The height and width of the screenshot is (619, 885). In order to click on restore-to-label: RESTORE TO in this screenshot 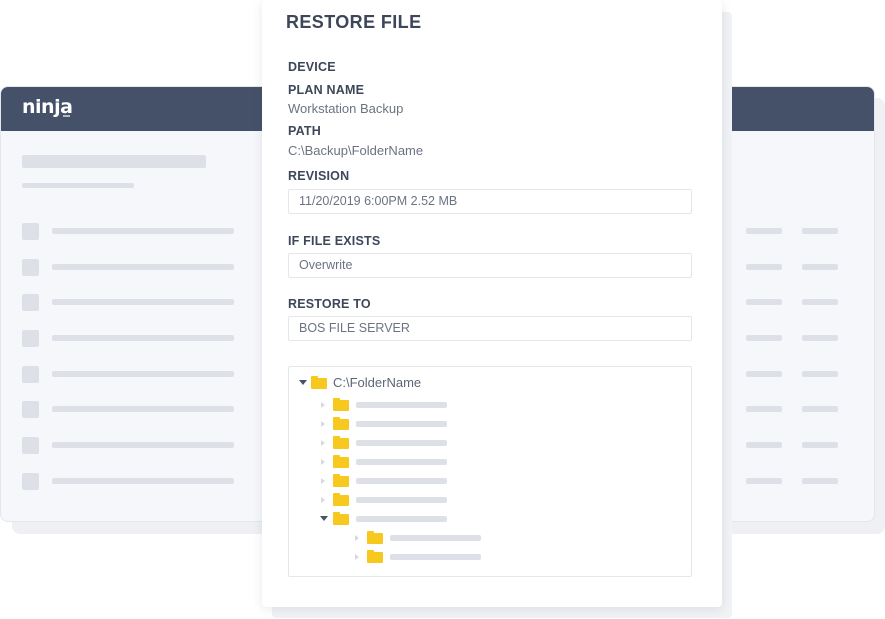, I will do `click(329, 304)`.